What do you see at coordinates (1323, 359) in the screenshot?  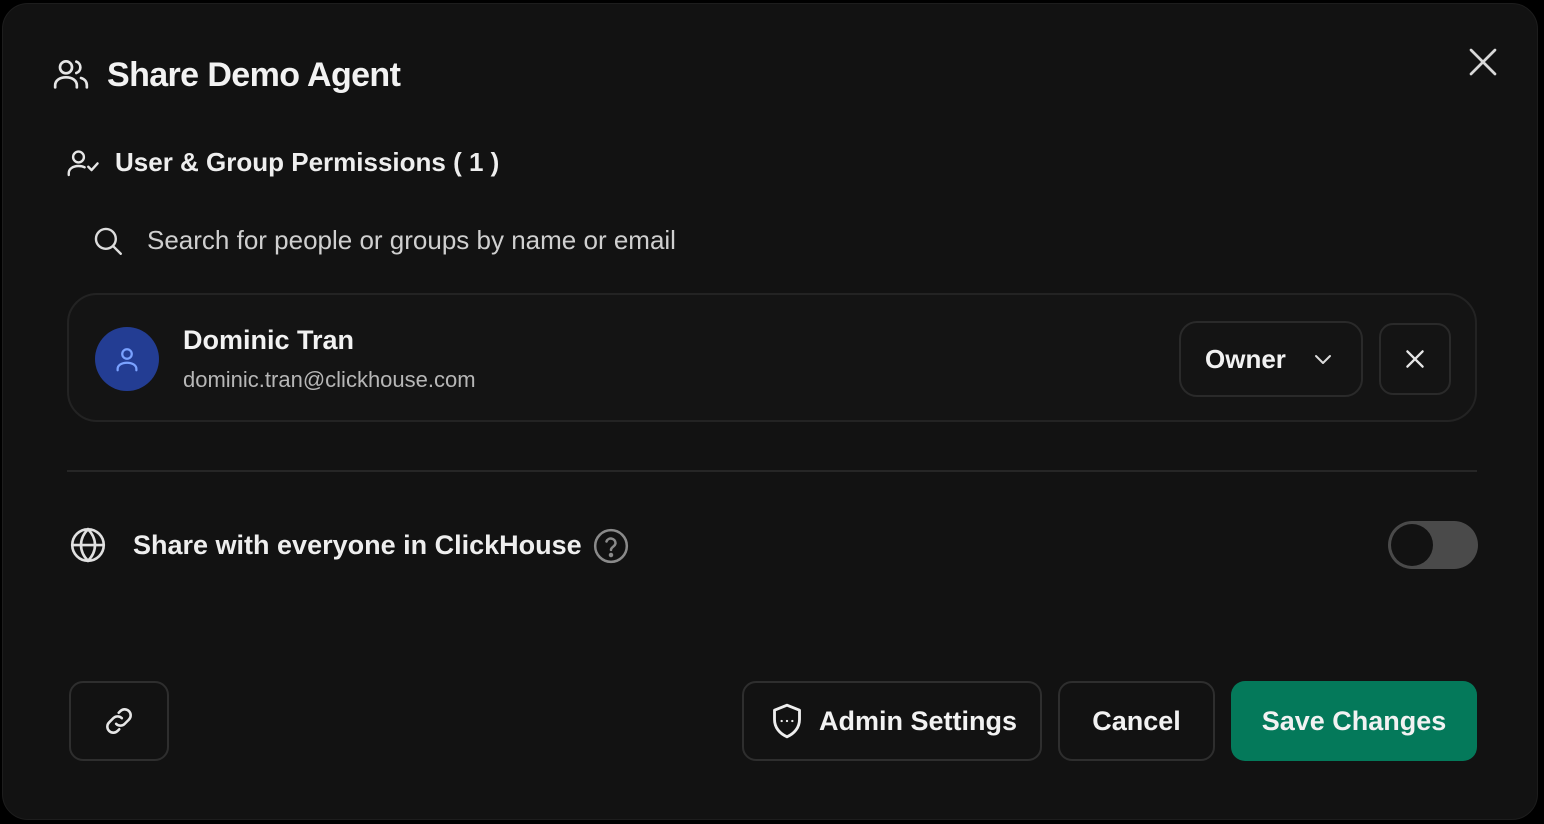 I see `chevron-down-icon` at bounding box center [1323, 359].